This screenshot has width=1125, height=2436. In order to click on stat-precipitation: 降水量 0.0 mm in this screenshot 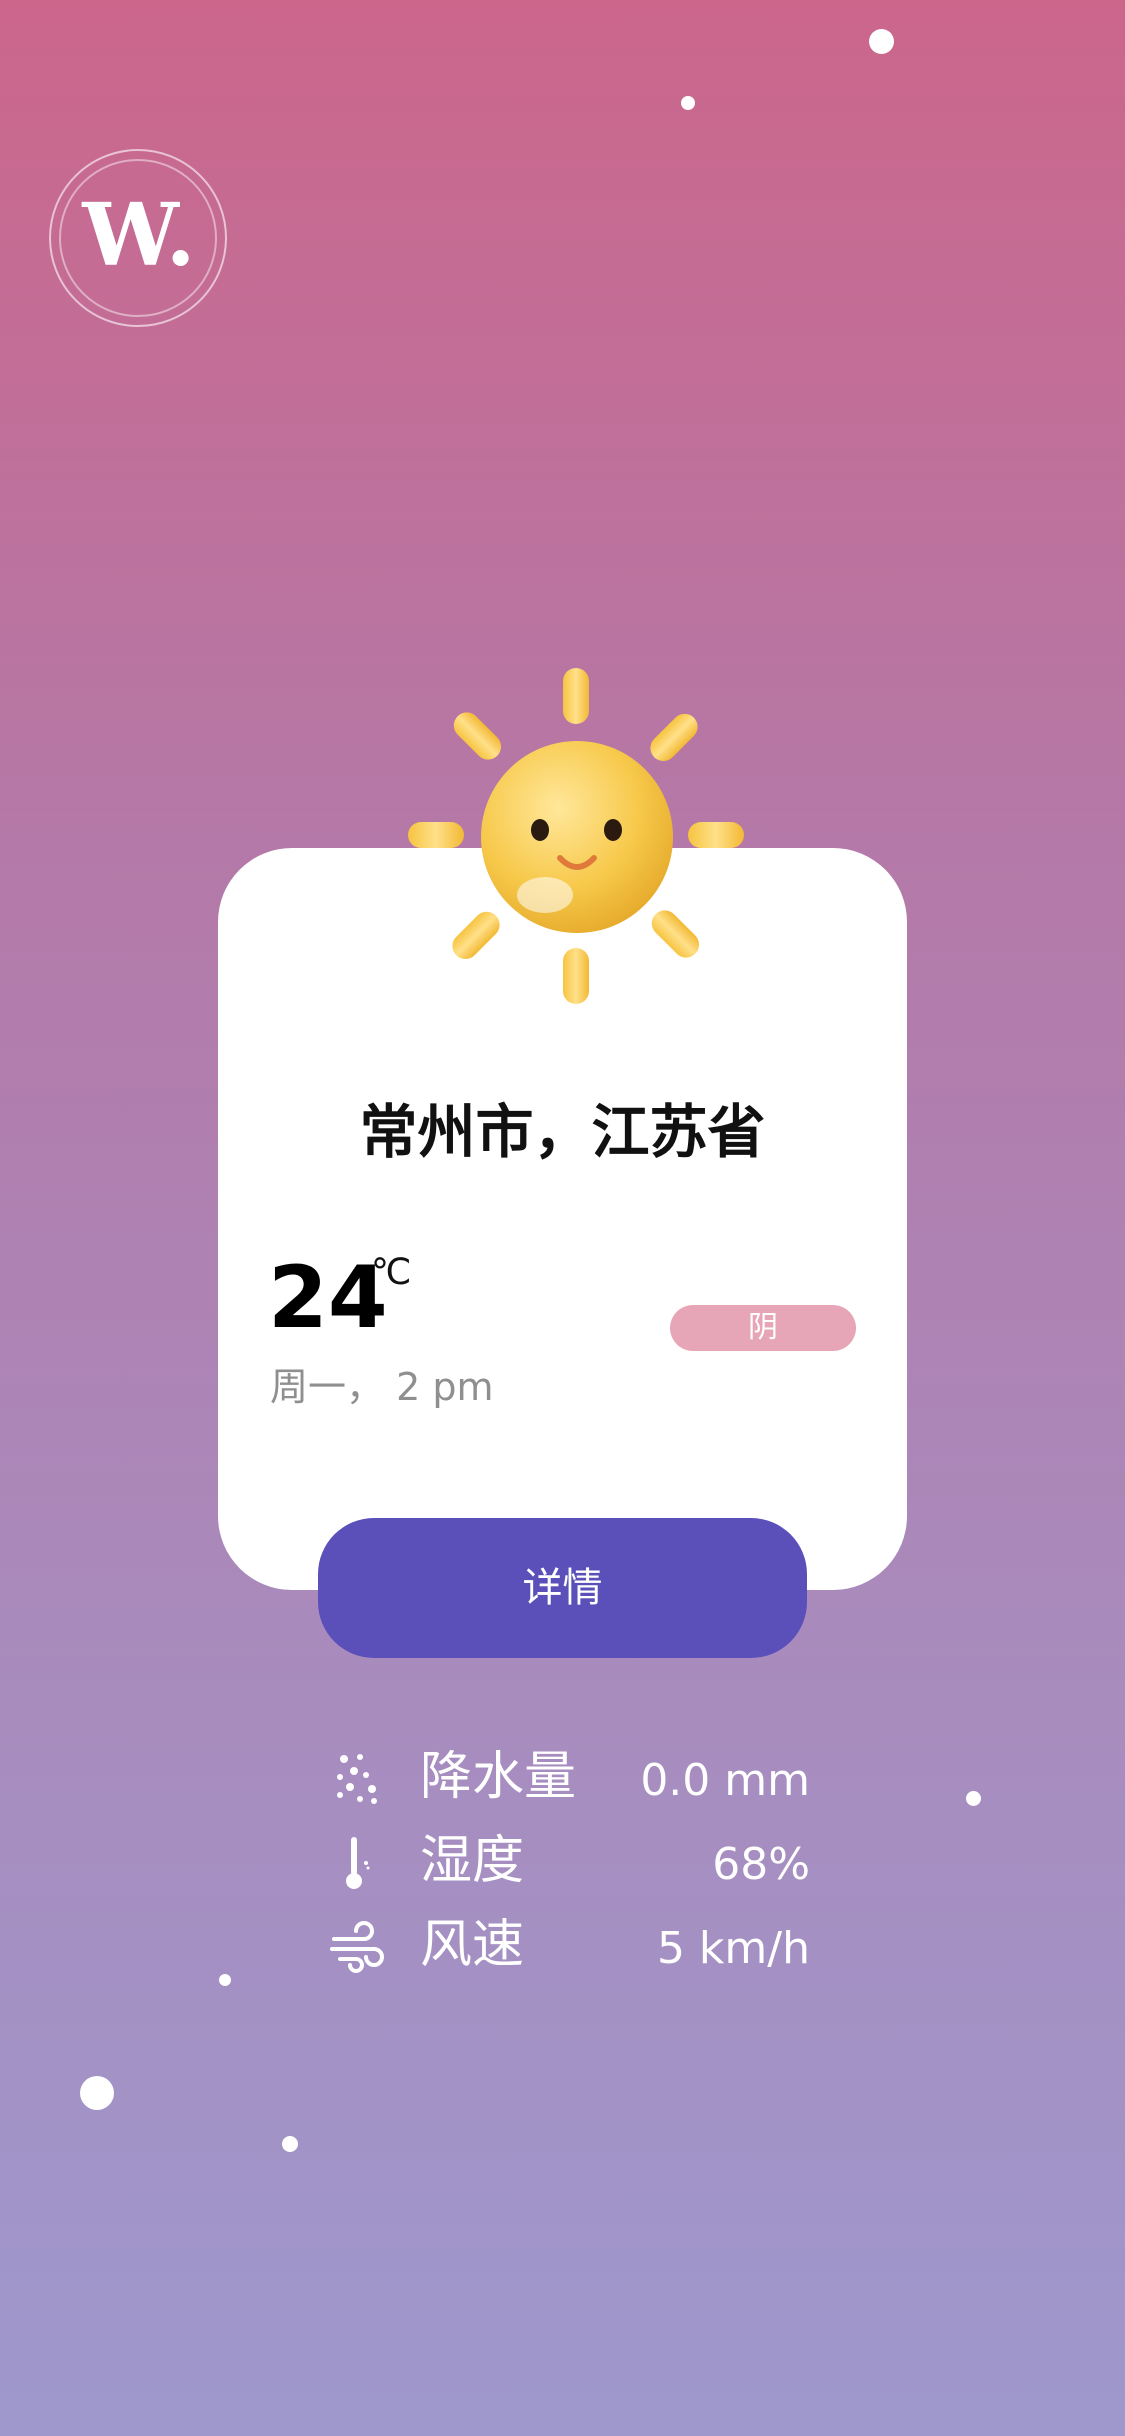, I will do `click(565, 1778)`.